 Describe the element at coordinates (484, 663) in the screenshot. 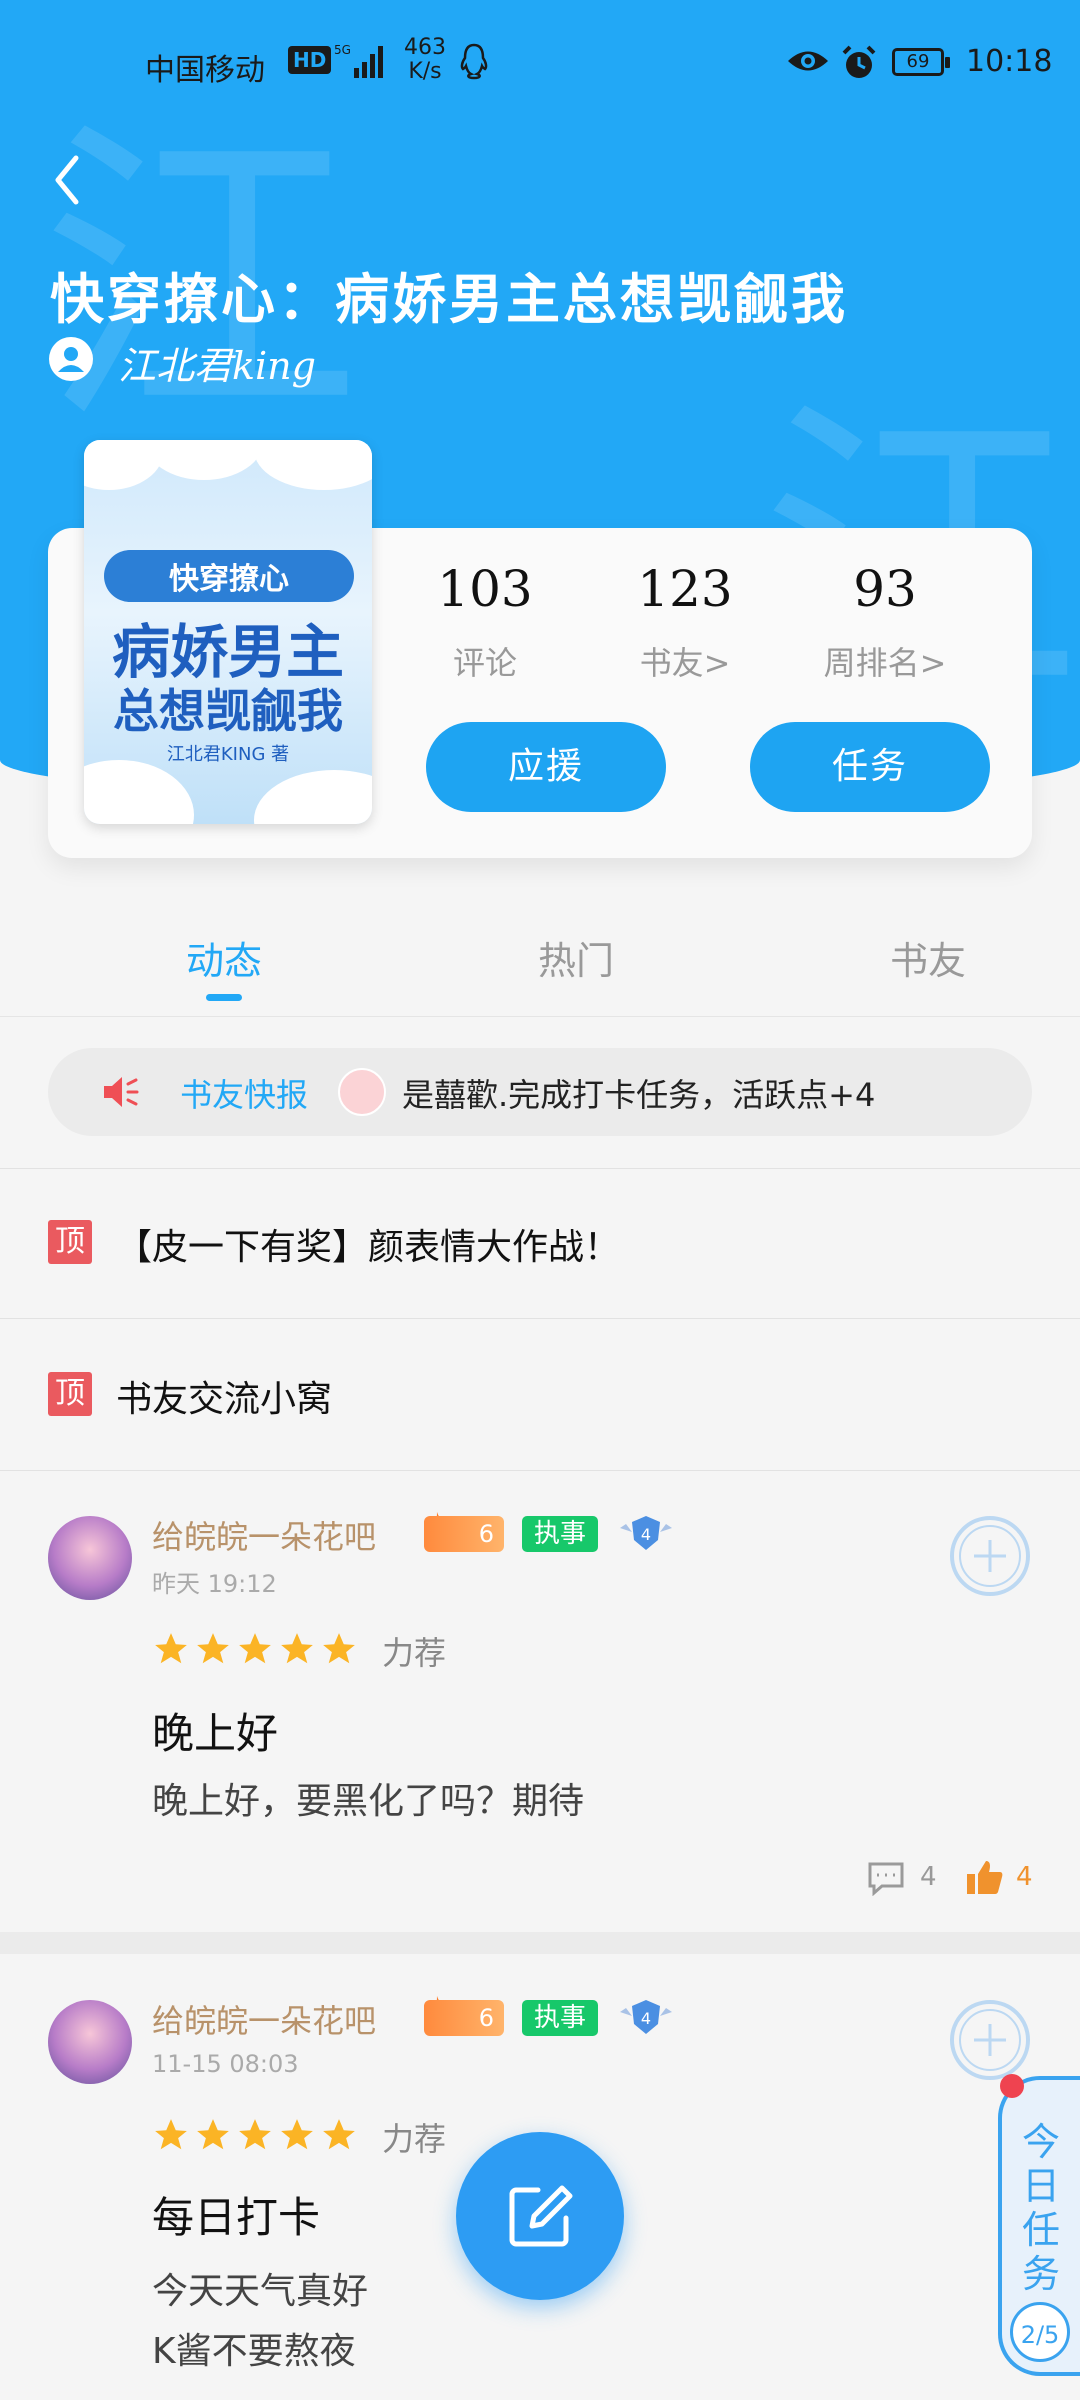

I see `stat-label: 评论` at that location.